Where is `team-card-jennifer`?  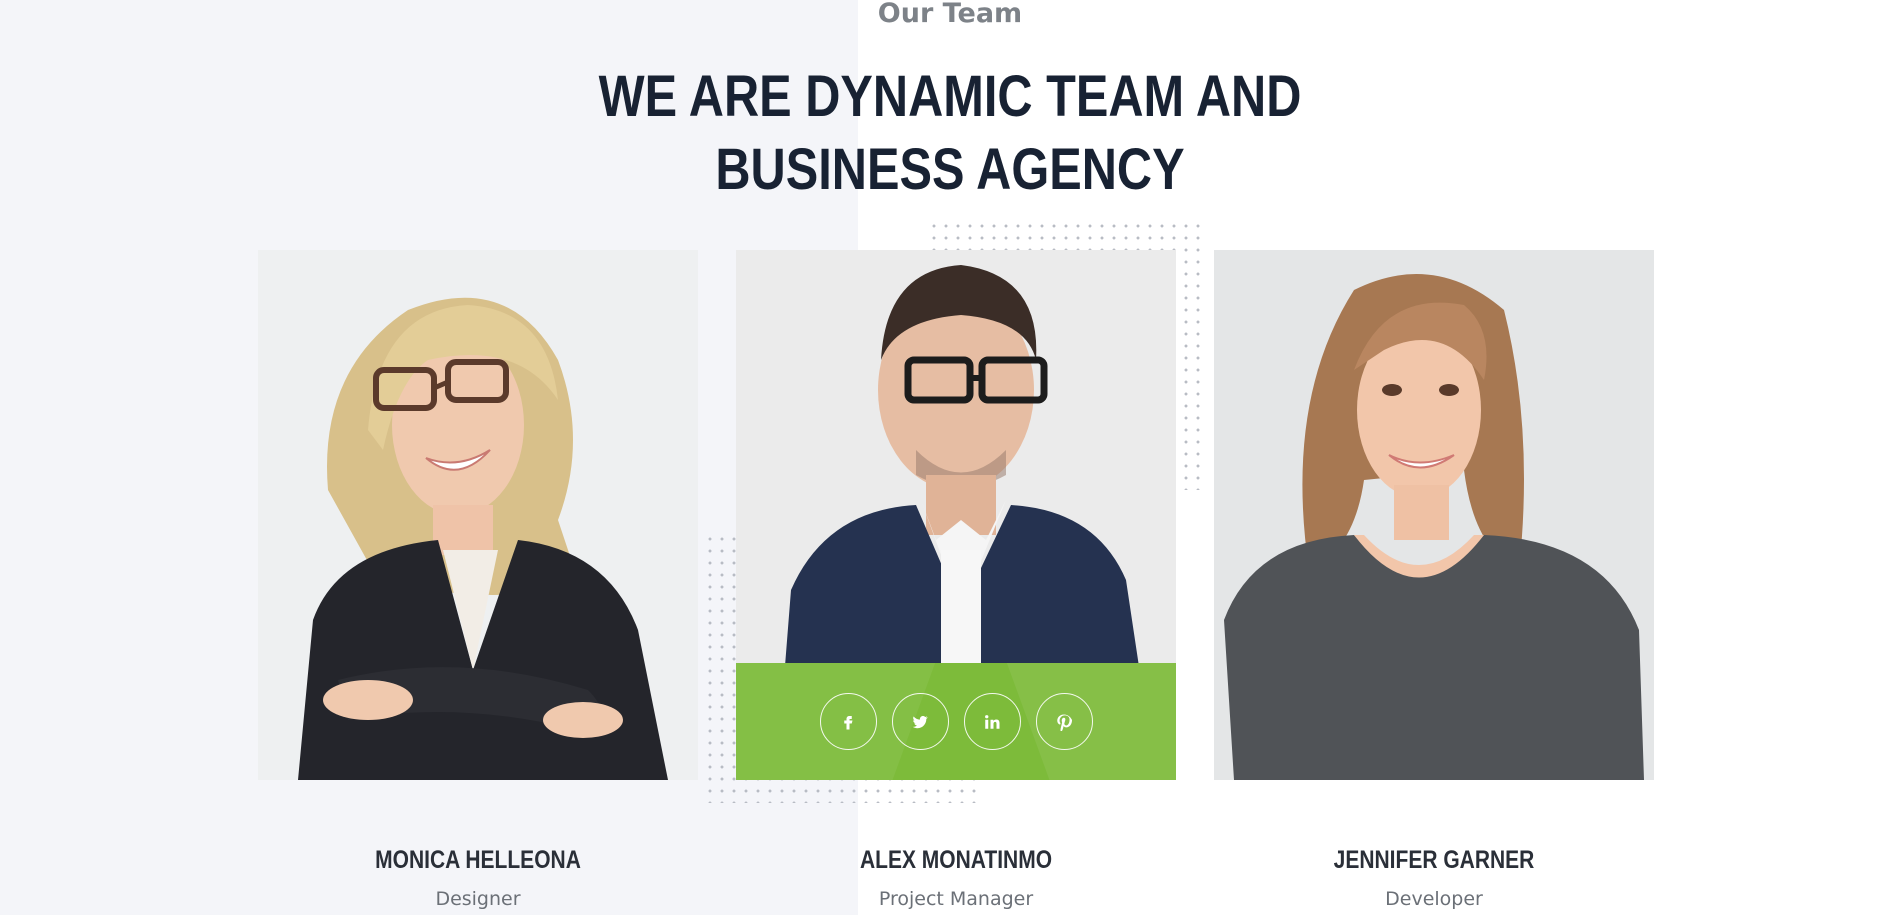
team-card-jennifer is located at coordinates (1434, 515).